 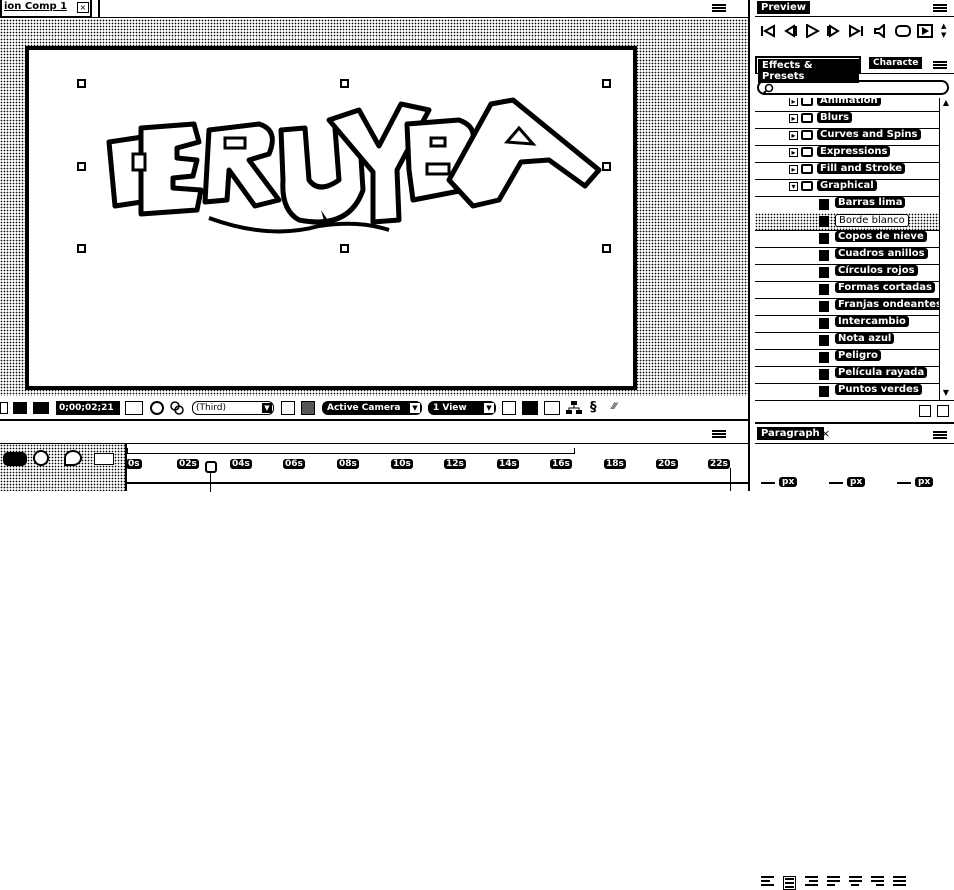 I want to click on tree-preset-row: Formas cortadas, so click(x=847, y=290).